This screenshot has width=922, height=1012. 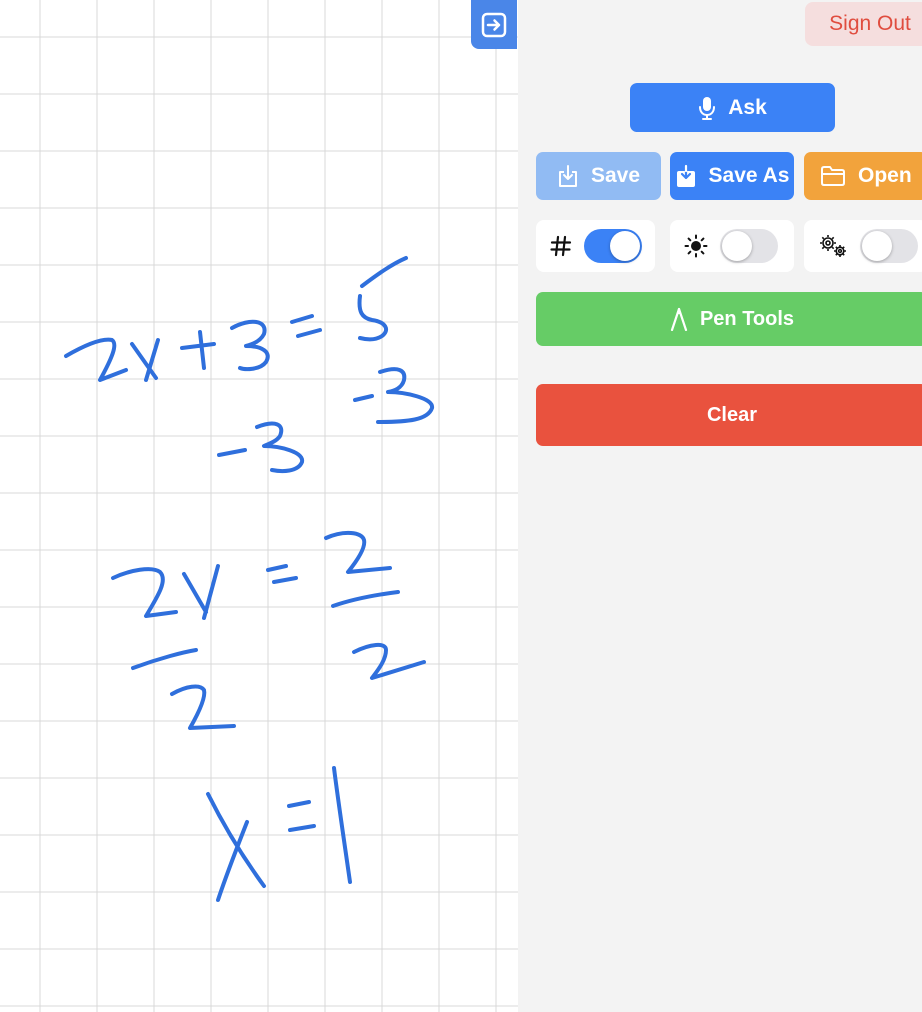 What do you see at coordinates (203, 707) in the screenshot?
I see `ink-stroke-2-den-left` at bounding box center [203, 707].